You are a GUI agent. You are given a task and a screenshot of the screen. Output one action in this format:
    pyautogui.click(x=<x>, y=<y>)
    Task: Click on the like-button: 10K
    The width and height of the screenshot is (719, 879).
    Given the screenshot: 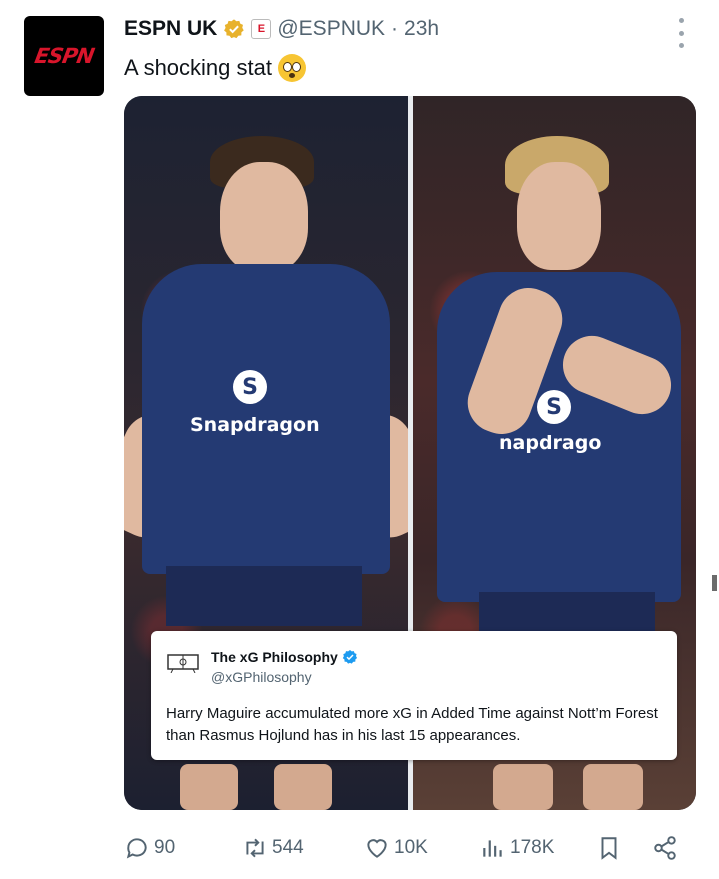 What is the action you would take?
    pyautogui.click(x=396, y=848)
    